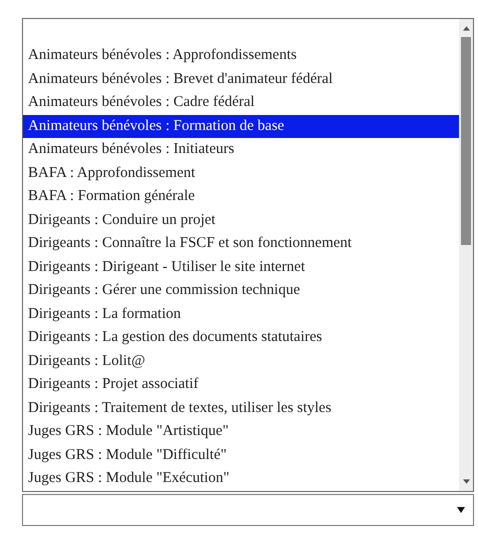 The image size is (478, 536). Describe the element at coordinates (241, 220) in the screenshot. I see `dropdown-option: Dirigeants : Conduire un projet` at that location.